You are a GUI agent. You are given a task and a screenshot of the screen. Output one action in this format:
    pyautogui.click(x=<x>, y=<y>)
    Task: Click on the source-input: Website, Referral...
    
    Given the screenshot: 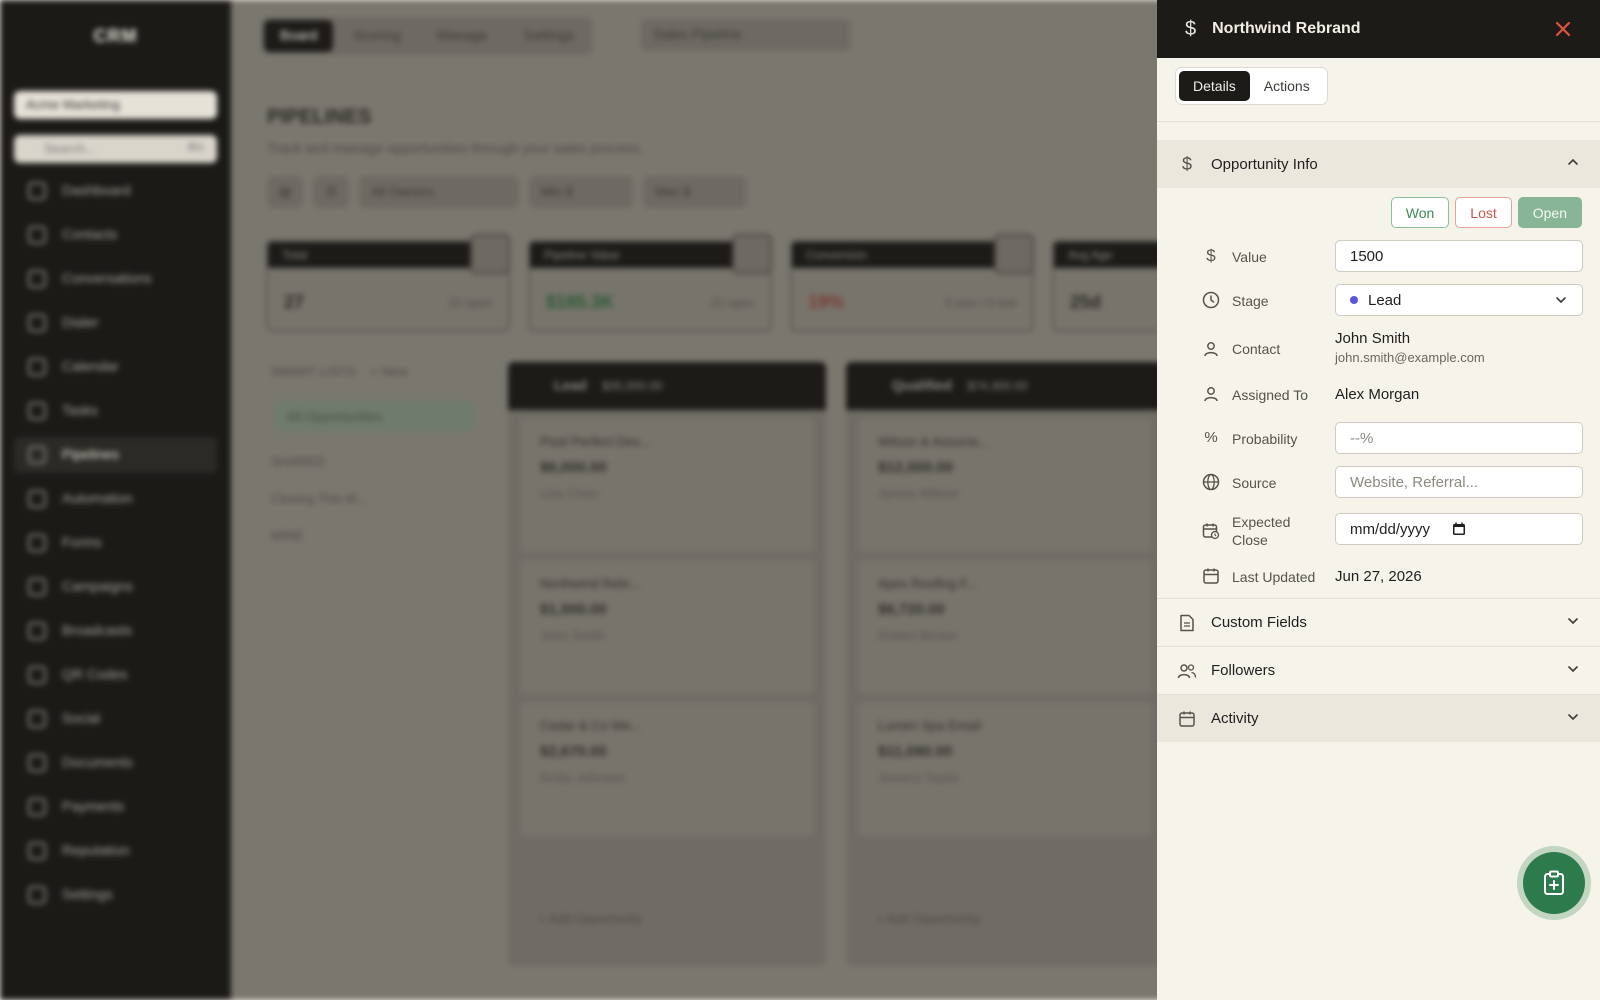 What is the action you would take?
    pyautogui.click(x=1459, y=482)
    